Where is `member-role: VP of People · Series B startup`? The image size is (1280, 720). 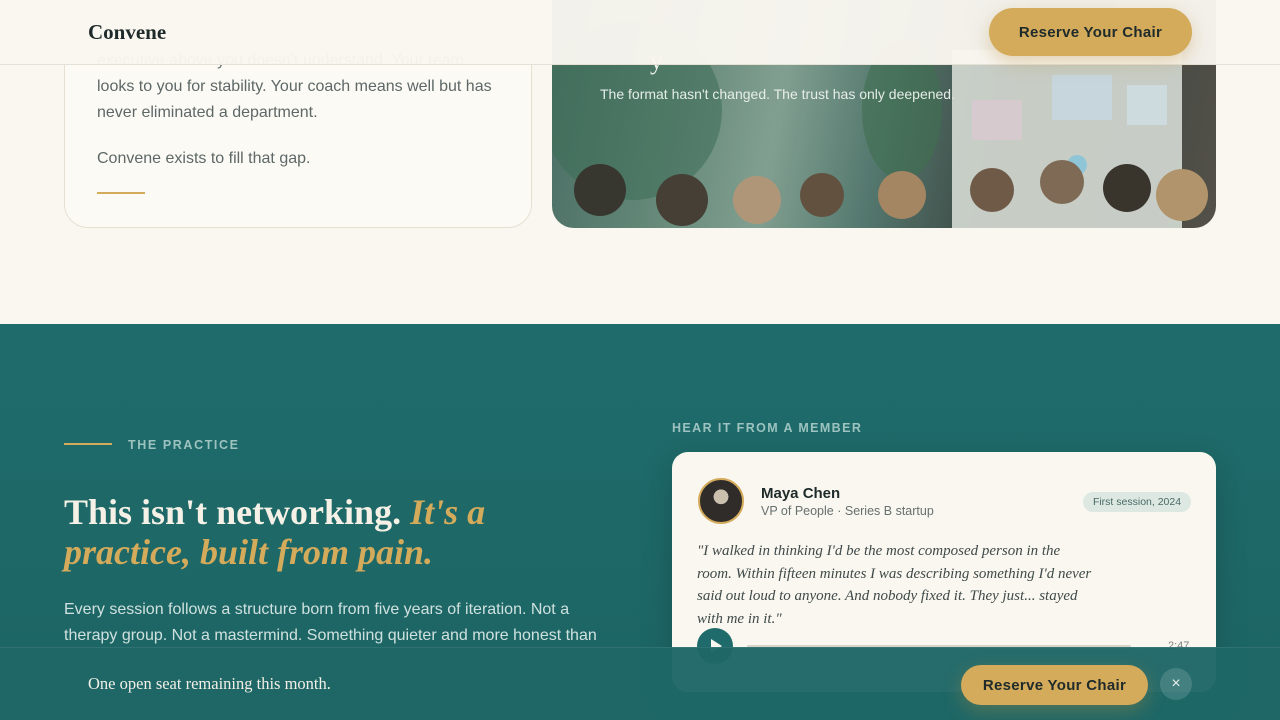
member-role: VP of People · Series B startup is located at coordinates (847, 511).